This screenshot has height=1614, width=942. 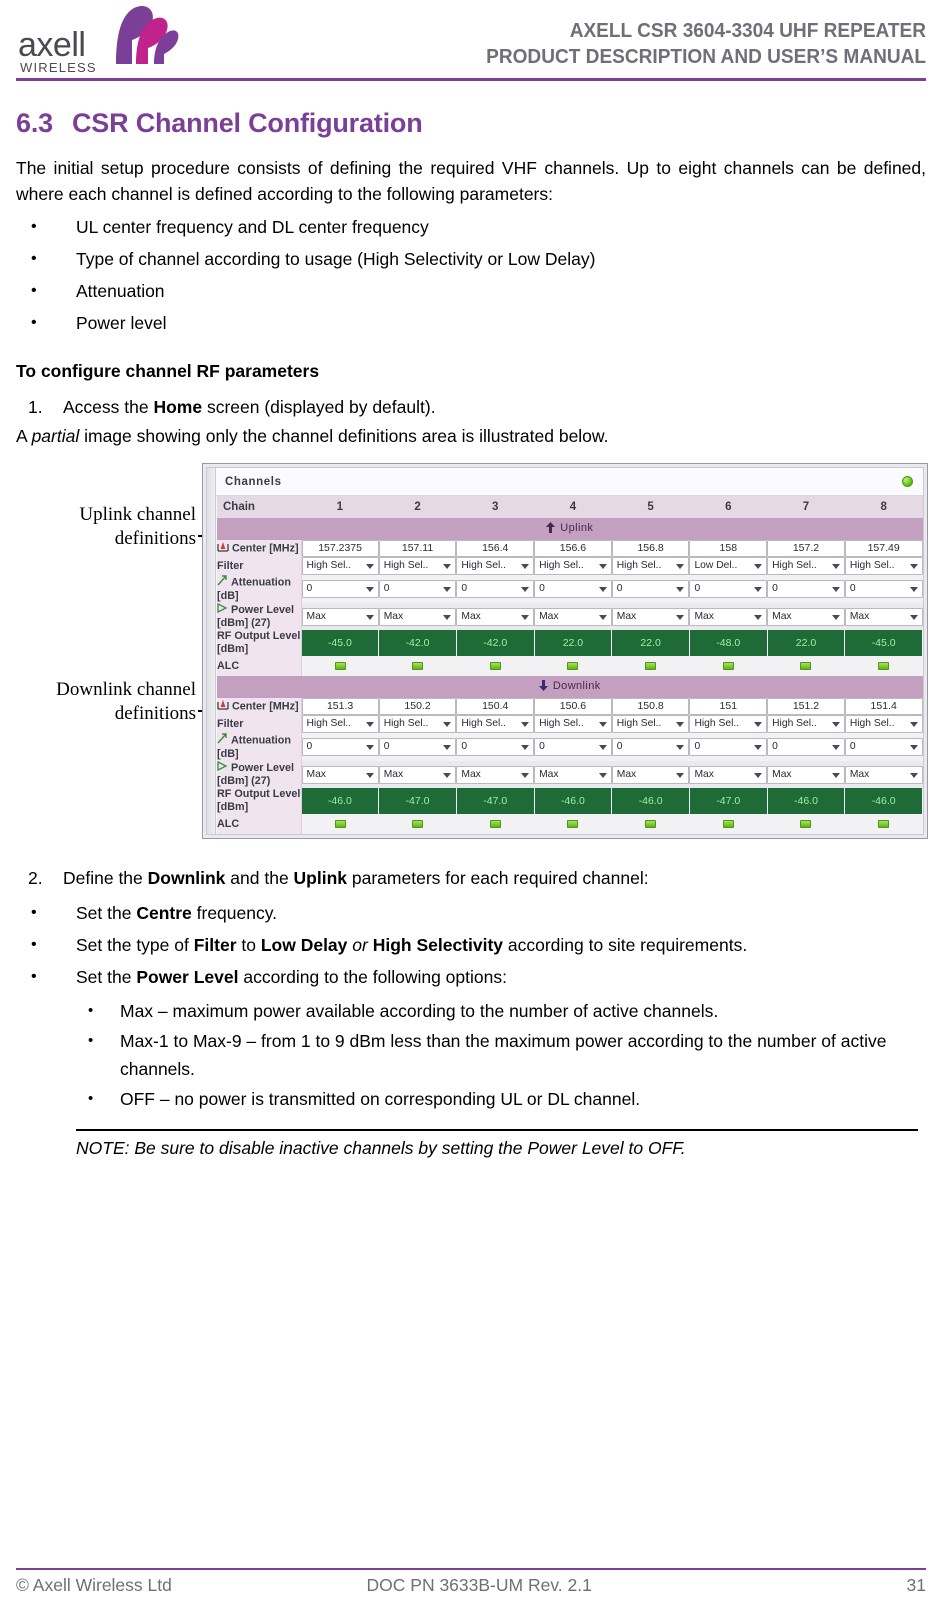 I want to click on swoosh-icon, so click(x=147, y=34).